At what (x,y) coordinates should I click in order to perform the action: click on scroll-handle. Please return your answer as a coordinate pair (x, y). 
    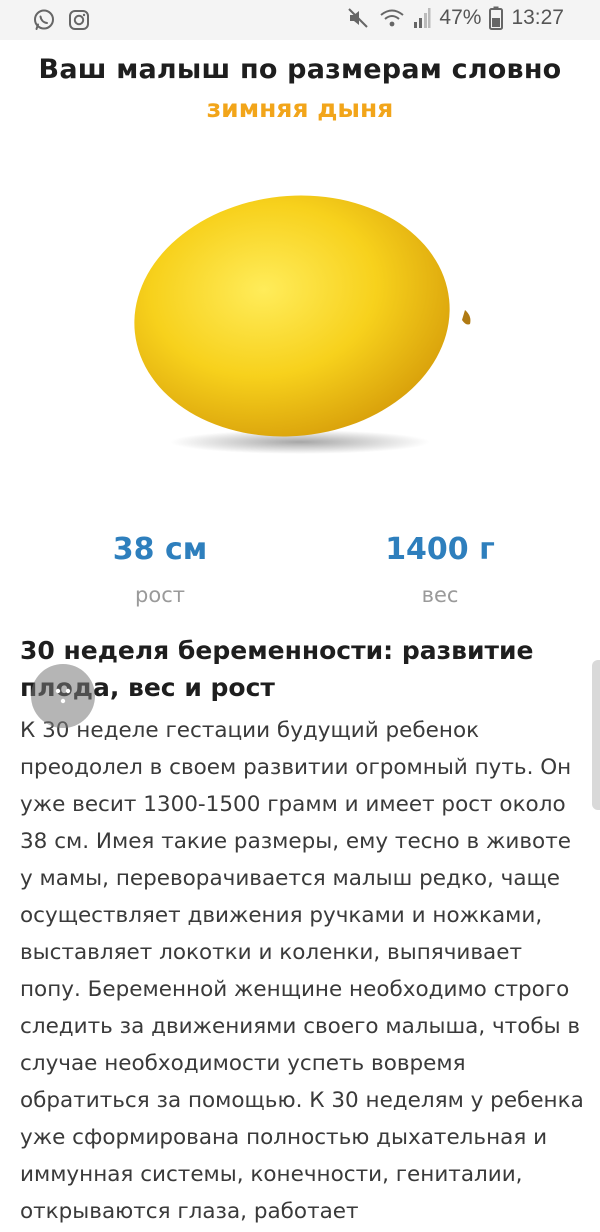
    Looking at the image, I should click on (596, 735).